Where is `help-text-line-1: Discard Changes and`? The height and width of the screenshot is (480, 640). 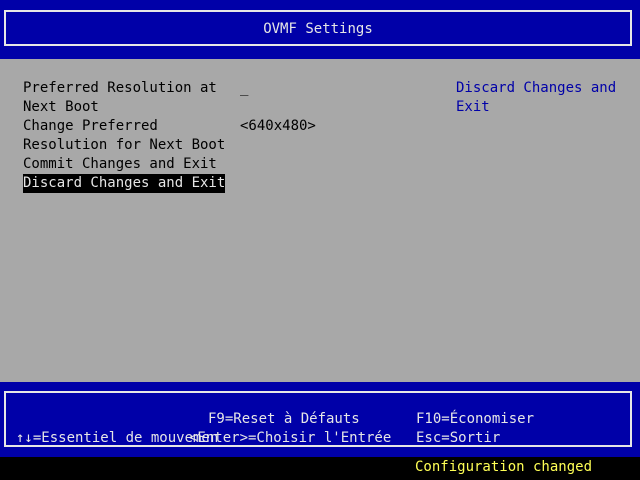
help-text-line-1: Discard Changes and is located at coordinates (536, 88).